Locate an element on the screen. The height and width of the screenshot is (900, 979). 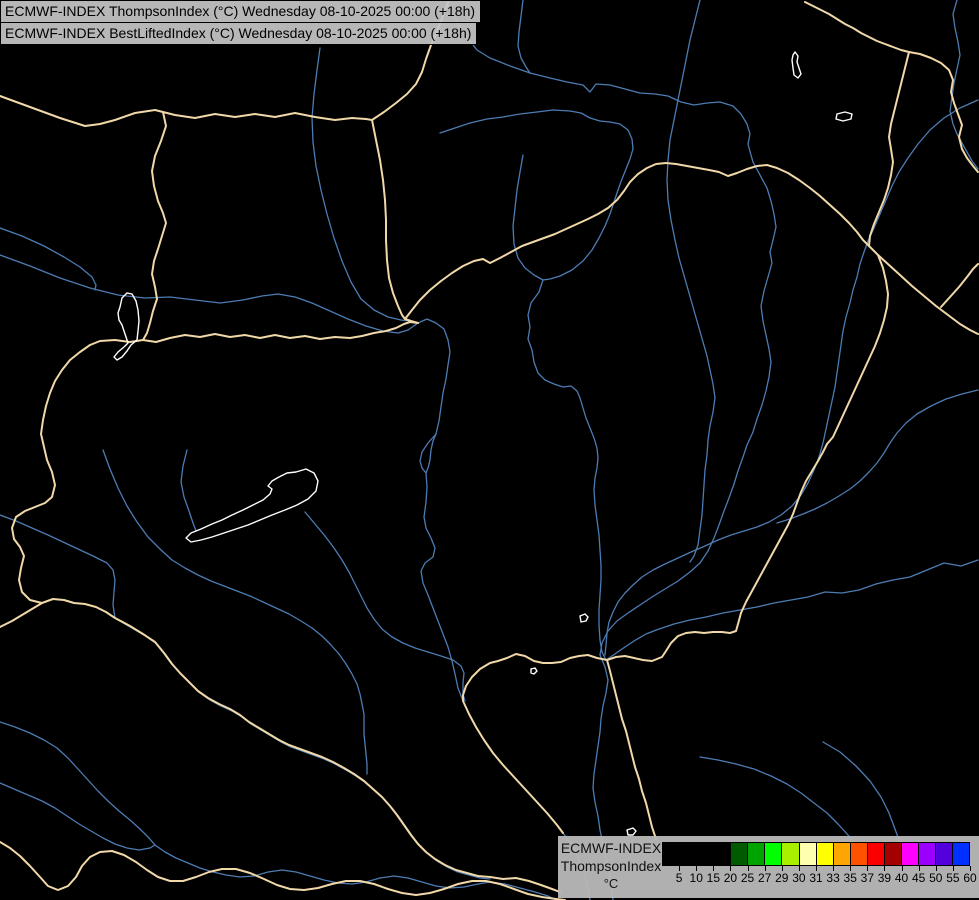
legend-title: ECMWF-INDEX is located at coordinates (611, 848).